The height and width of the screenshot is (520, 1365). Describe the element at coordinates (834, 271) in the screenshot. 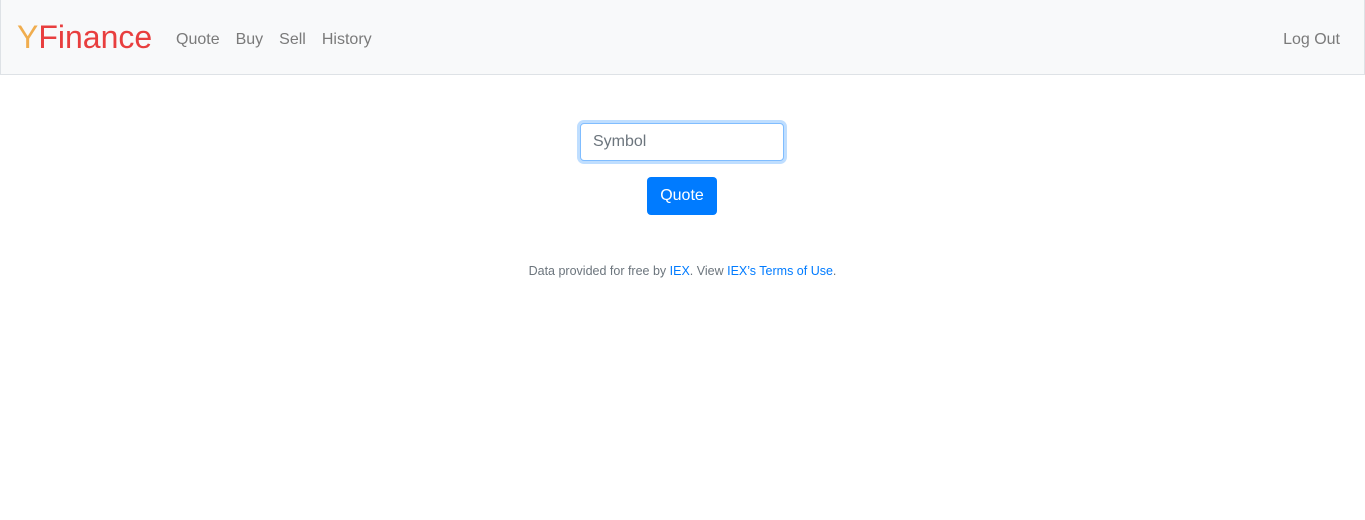

I see `footer-text-after: .` at that location.